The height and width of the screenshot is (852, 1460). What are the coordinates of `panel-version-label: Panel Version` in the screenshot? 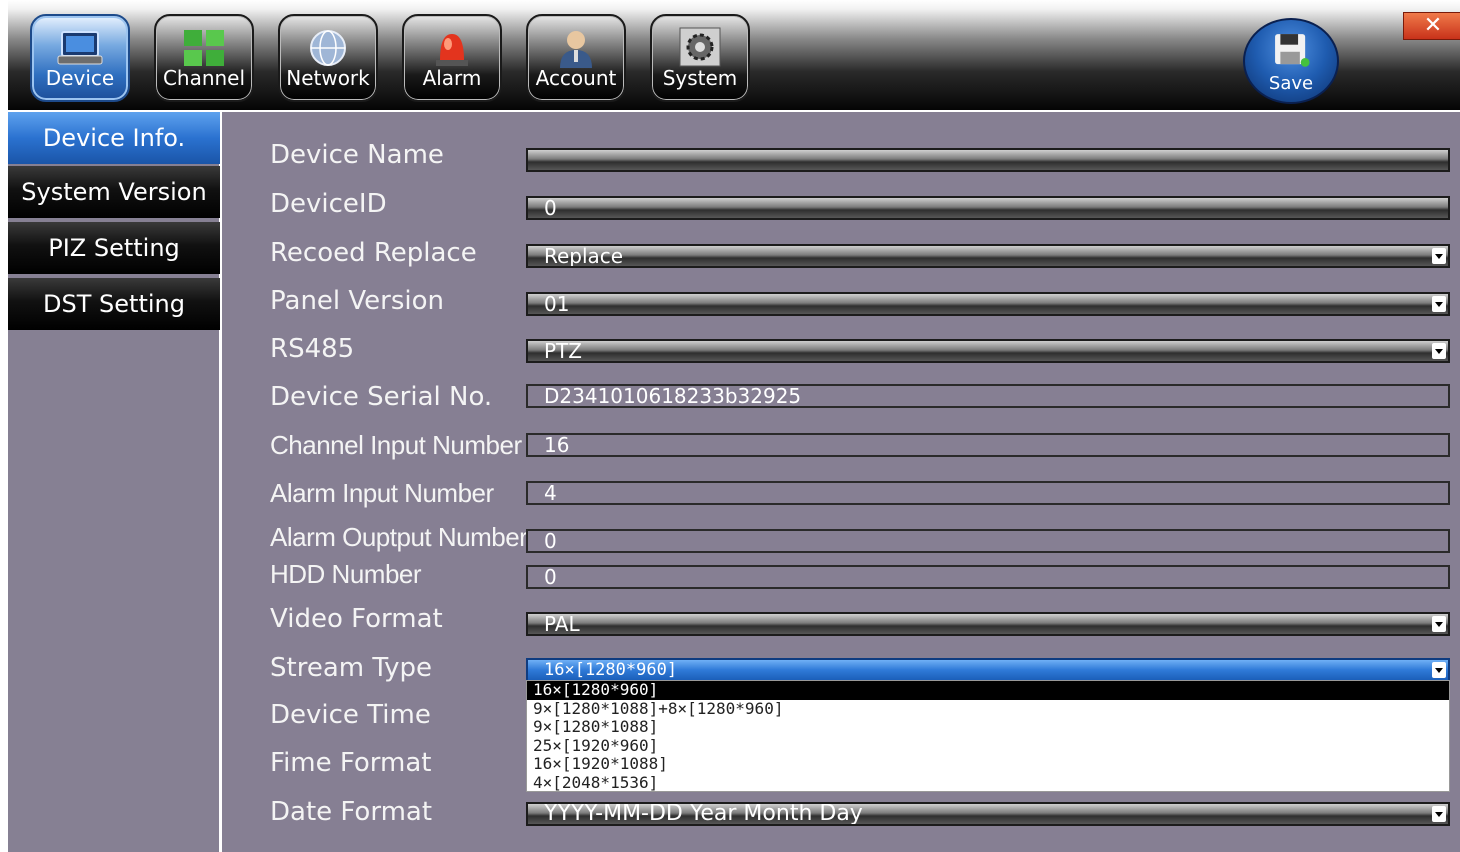 It's located at (357, 301).